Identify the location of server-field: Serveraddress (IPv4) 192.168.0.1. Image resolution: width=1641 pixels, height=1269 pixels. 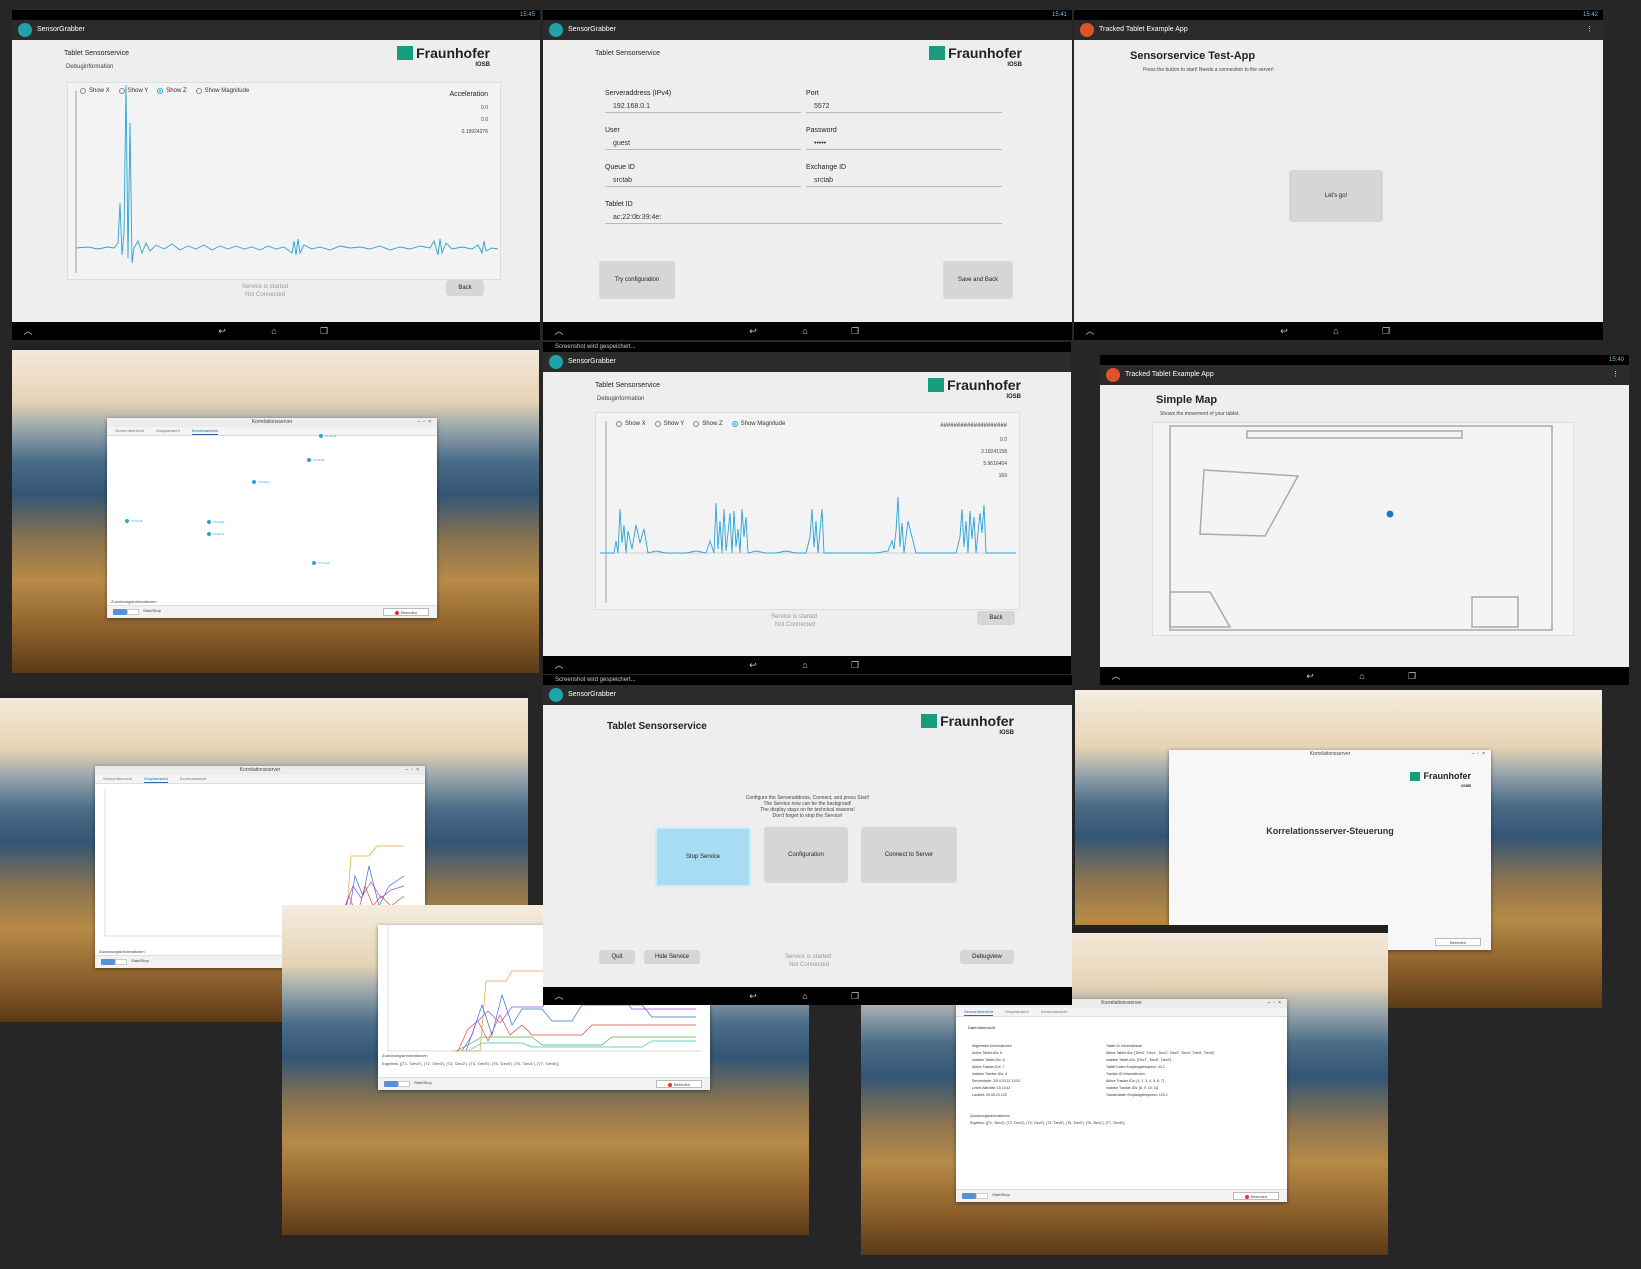
(703, 101).